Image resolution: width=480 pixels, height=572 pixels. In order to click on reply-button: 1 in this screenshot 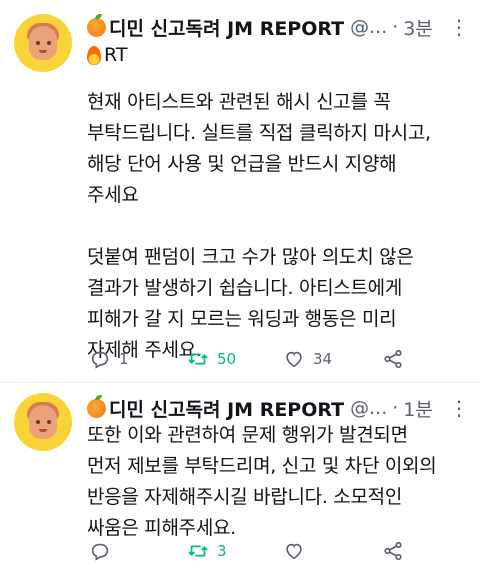, I will do `click(109, 359)`.